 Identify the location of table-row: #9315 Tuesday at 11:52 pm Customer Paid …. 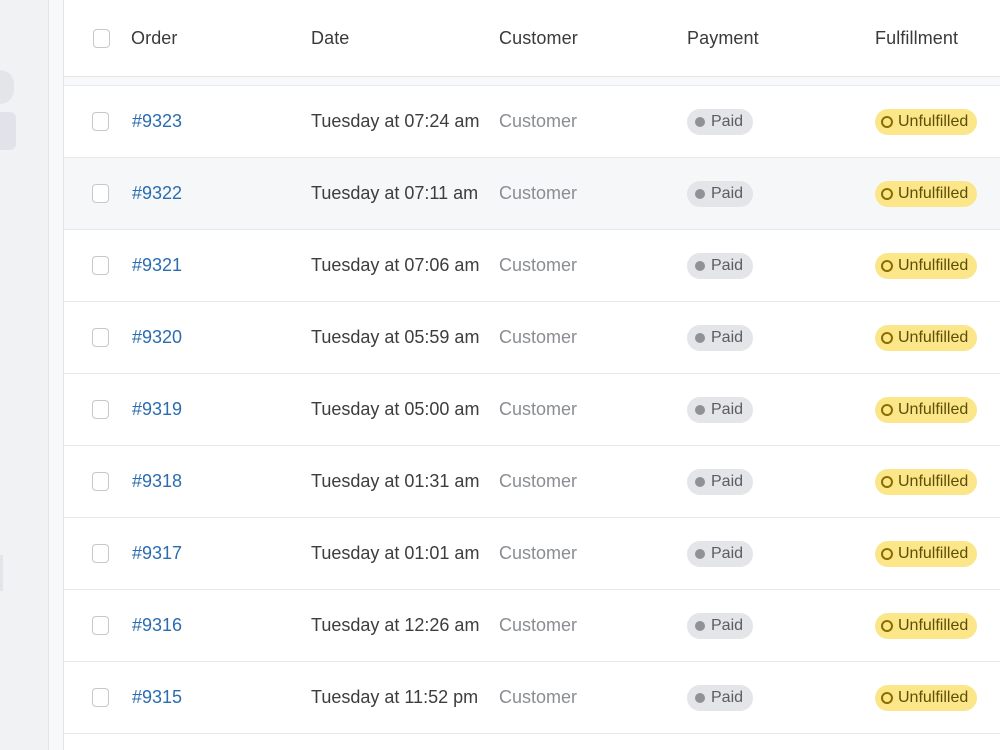
(532, 698).